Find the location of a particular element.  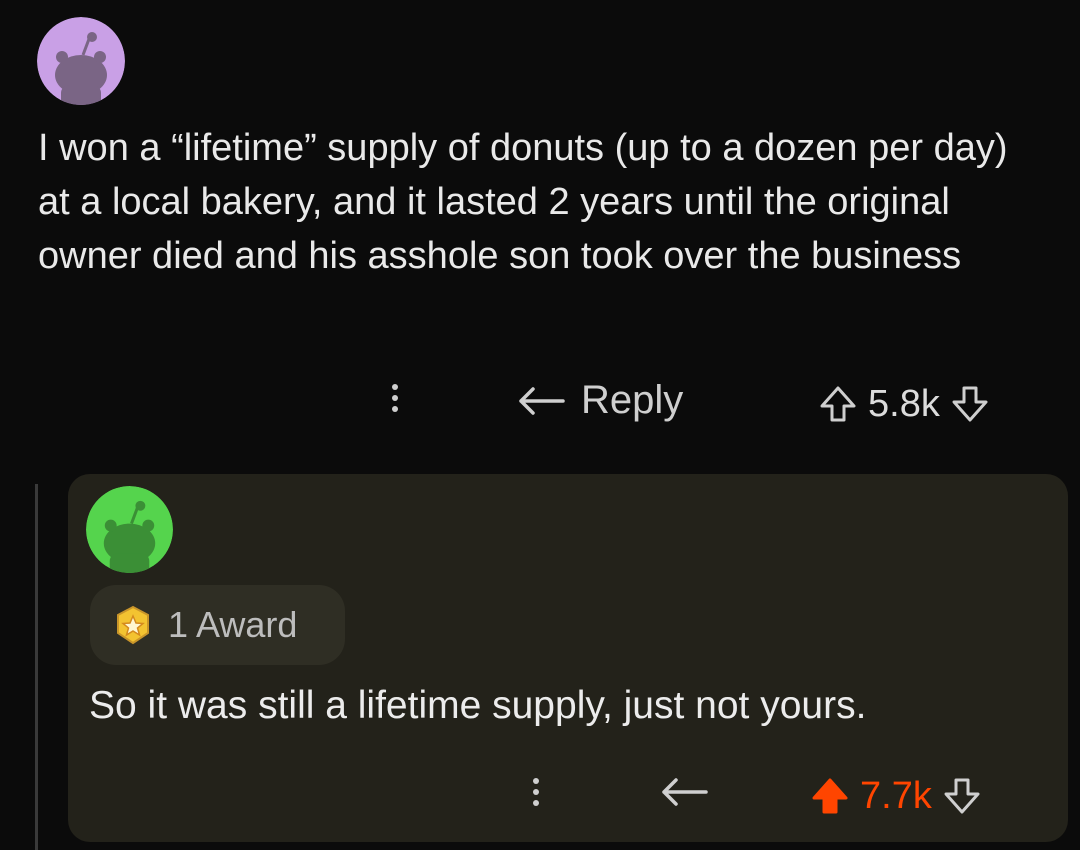

upvote-filled-icon is located at coordinates (830, 796).